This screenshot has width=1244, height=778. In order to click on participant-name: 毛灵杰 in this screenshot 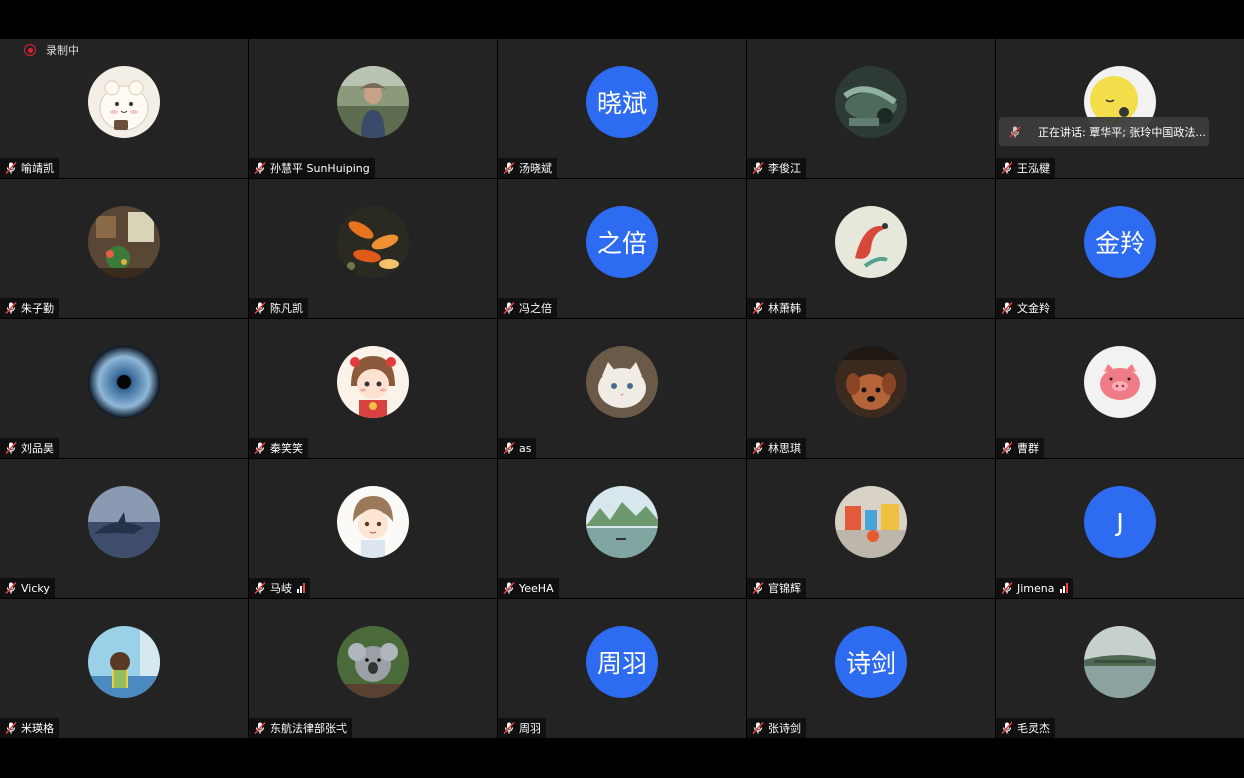, I will do `click(1033, 728)`.